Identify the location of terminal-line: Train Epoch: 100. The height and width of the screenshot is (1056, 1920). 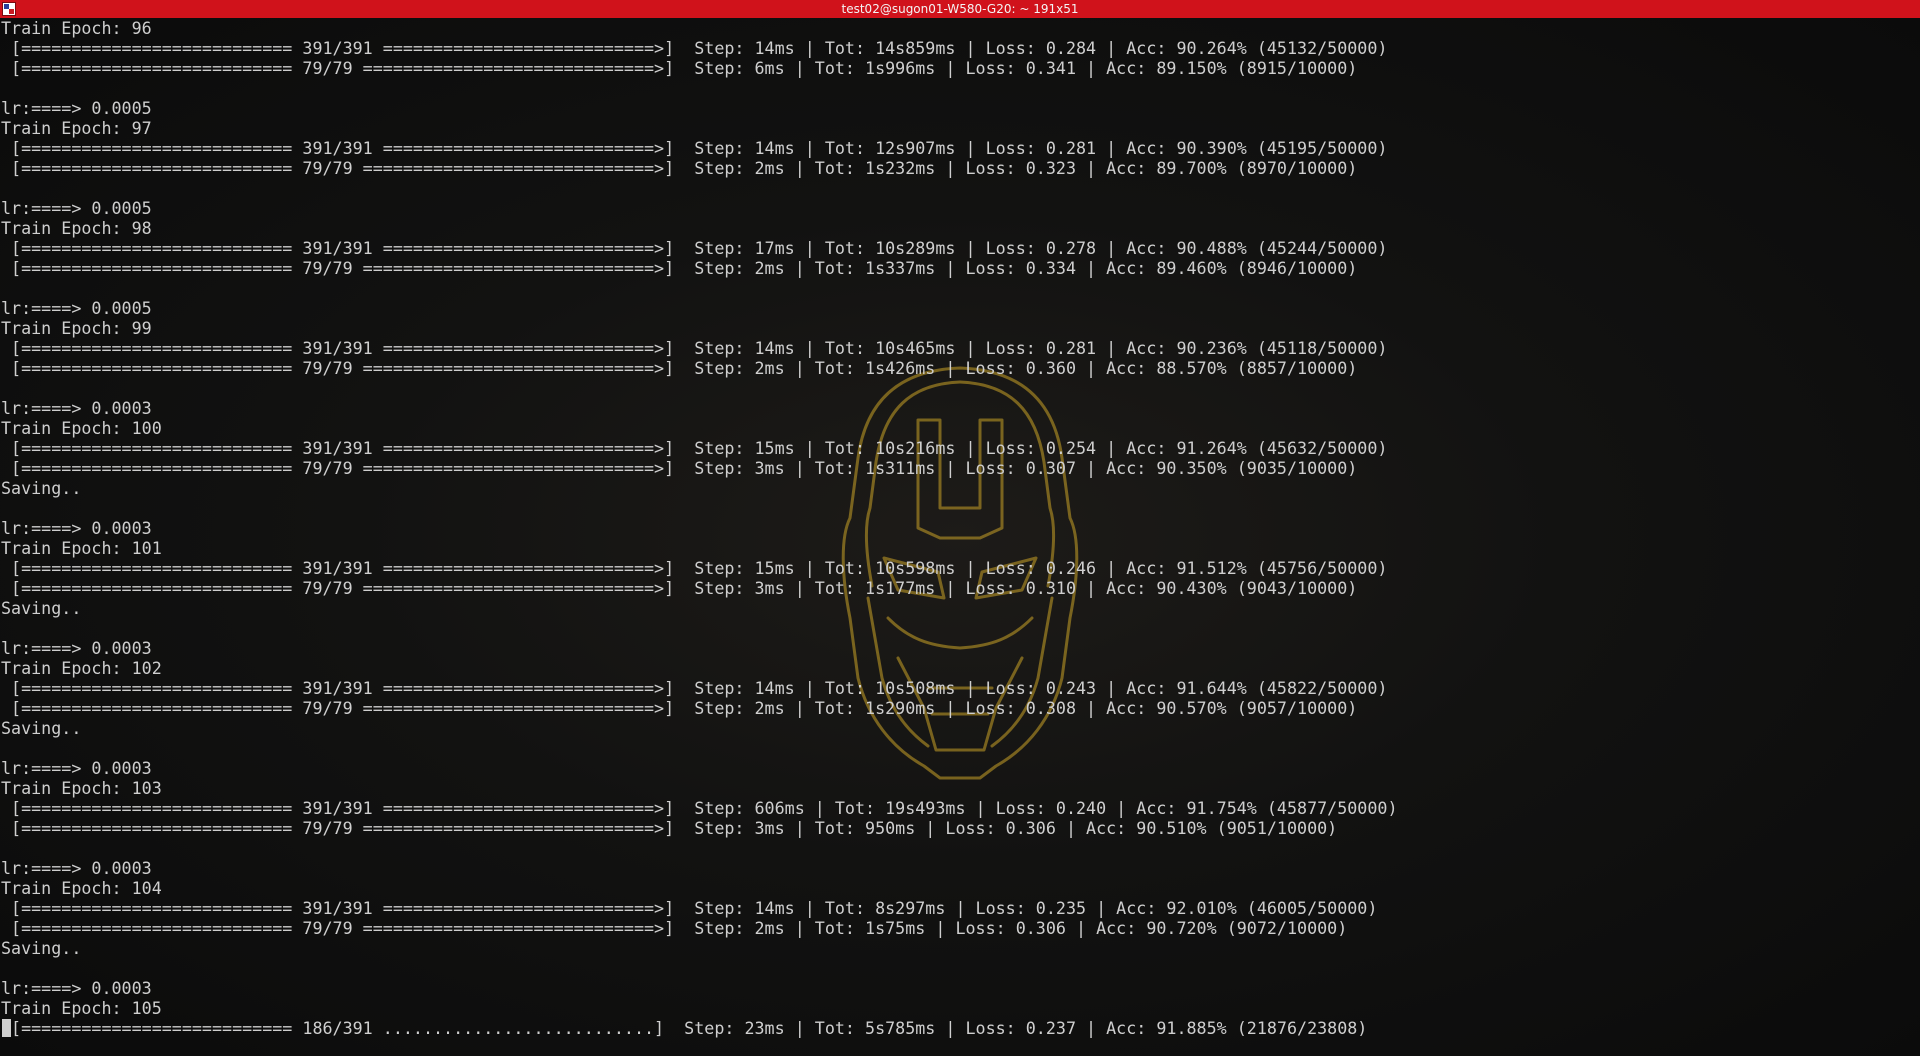
(81, 428).